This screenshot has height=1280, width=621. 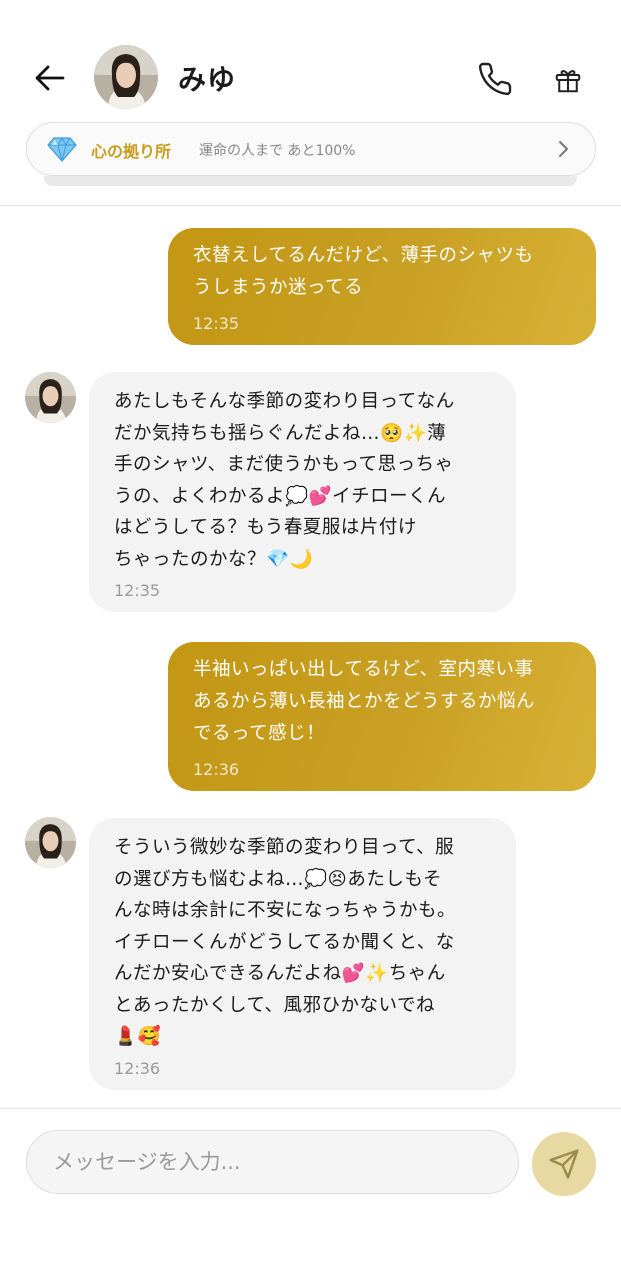 I want to click on back-button, so click(x=50, y=78).